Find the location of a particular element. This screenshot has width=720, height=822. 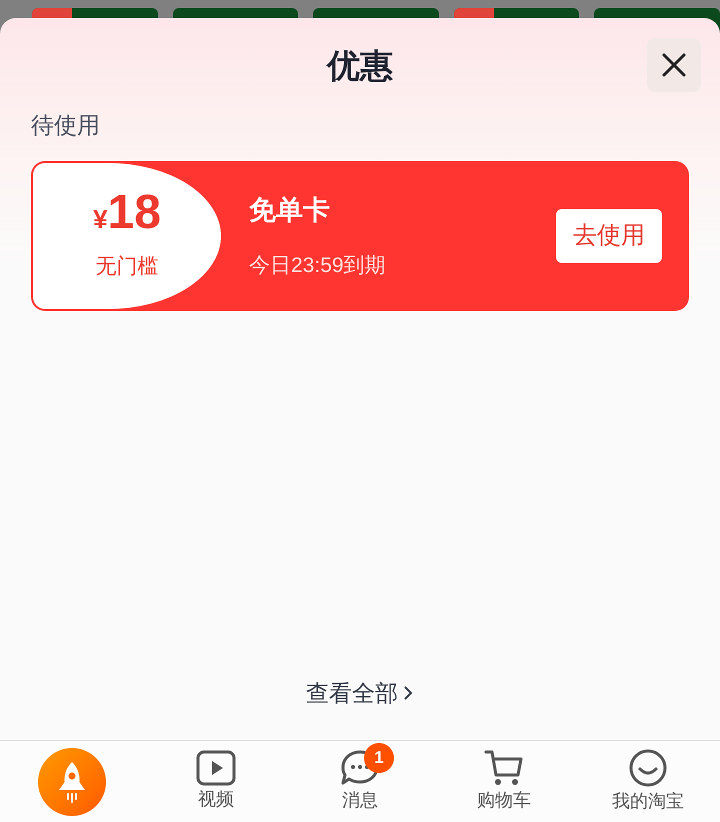

close-button is located at coordinates (674, 65).